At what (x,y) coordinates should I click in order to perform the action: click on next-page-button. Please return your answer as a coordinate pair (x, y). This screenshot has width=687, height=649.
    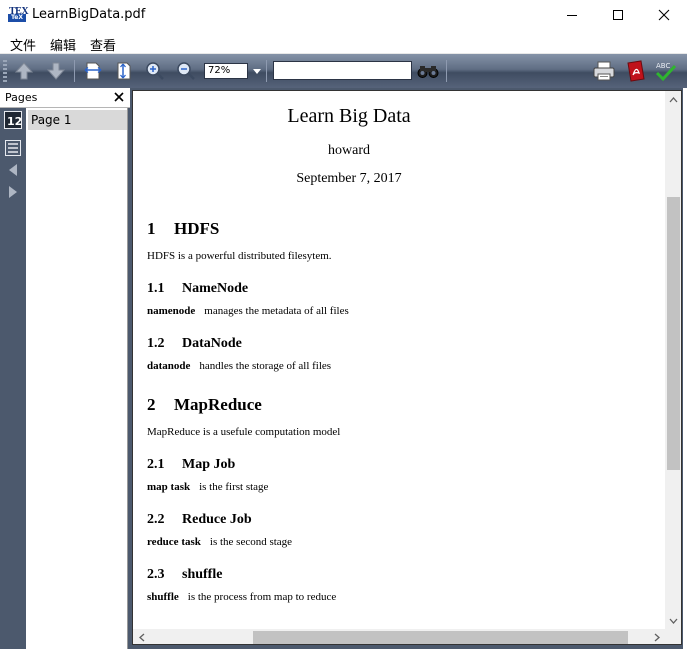
    Looking at the image, I should click on (56, 71).